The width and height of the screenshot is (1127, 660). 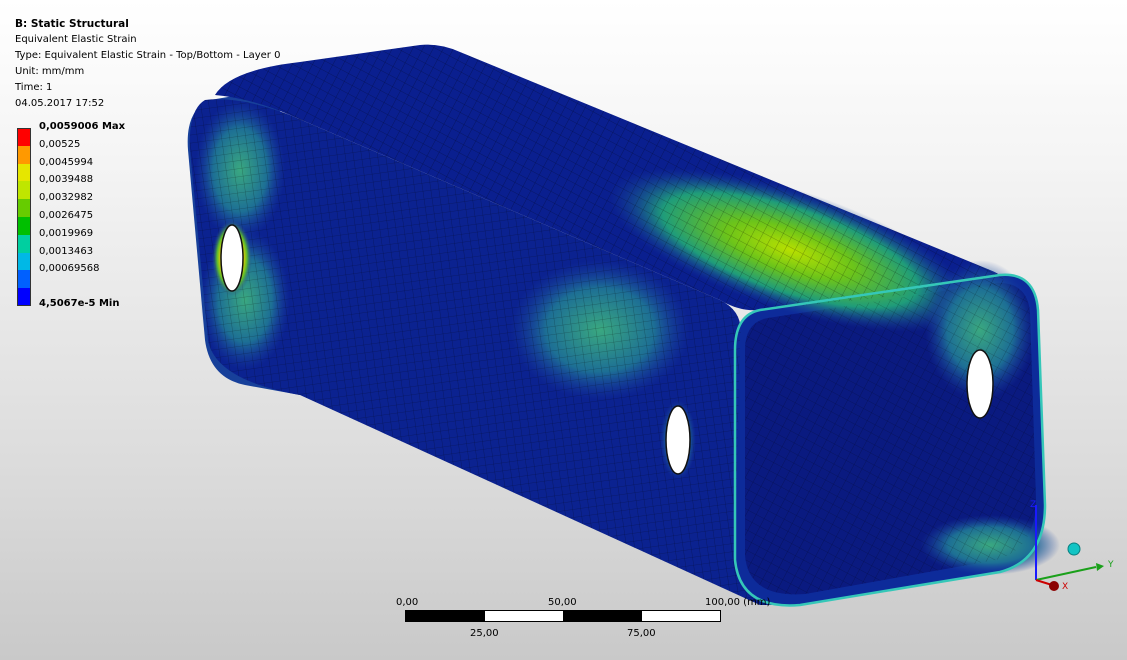 I want to click on legend-label: 0,0032982, so click(x=66, y=198).